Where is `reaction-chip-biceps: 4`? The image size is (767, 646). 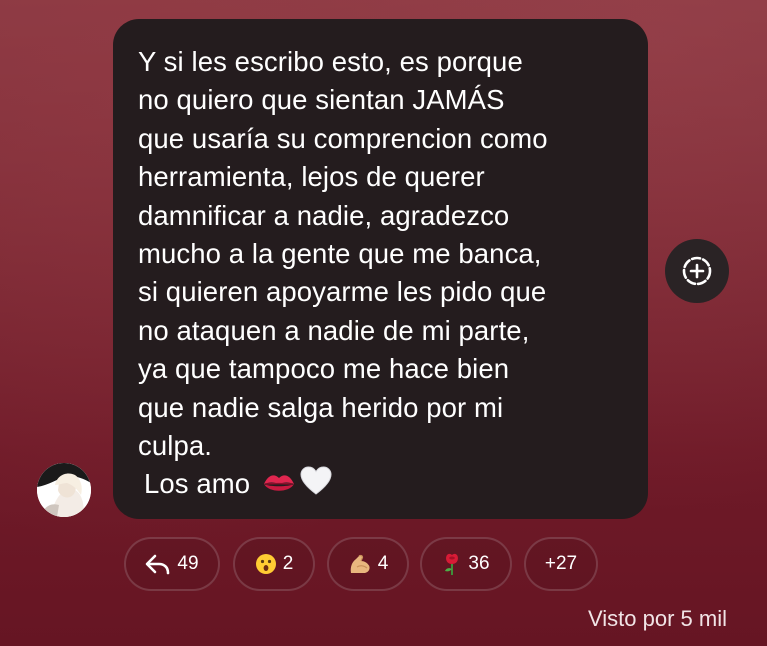 reaction-chip-biceps: 4 is located at coordinates (368, 564).